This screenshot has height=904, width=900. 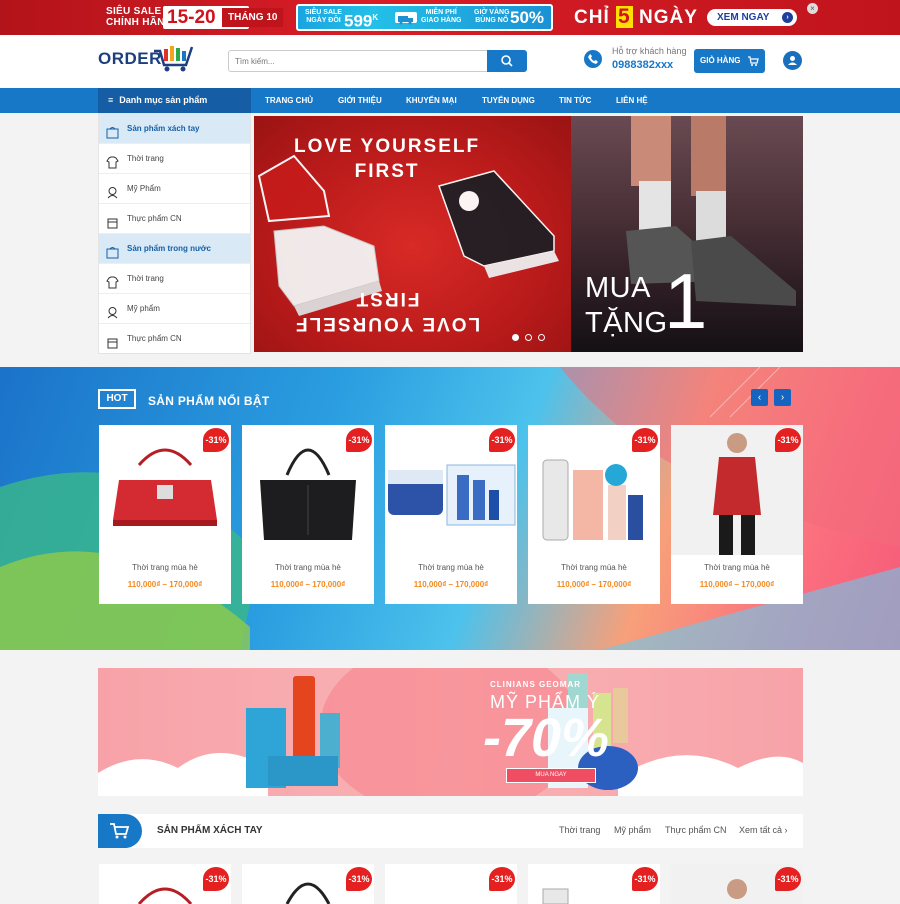 What do you see at coordinates (696, 830) in the screenshot?
I see `tab-food: Thực phẩm CN` at bounding box center [696, 830].